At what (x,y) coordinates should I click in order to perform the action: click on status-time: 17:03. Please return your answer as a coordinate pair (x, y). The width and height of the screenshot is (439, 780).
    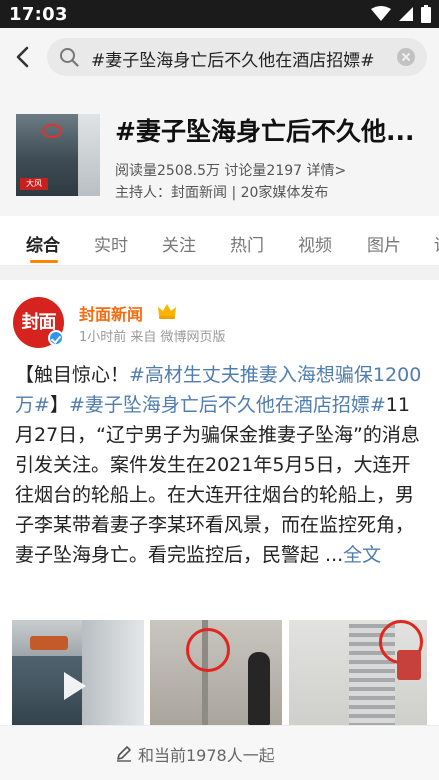
    Looking at the image, I should click on (38, 14).